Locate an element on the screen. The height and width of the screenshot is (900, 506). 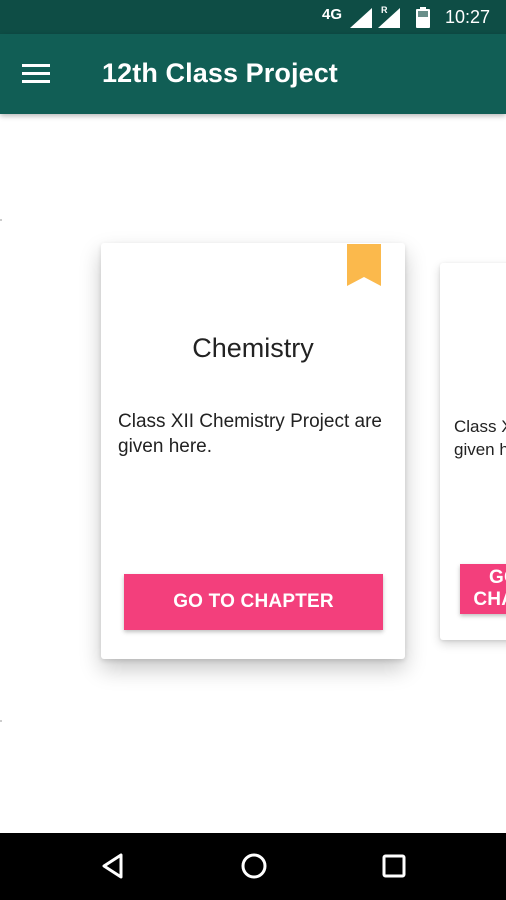
card-title: Chemistry is located at coordinates (253, 348).